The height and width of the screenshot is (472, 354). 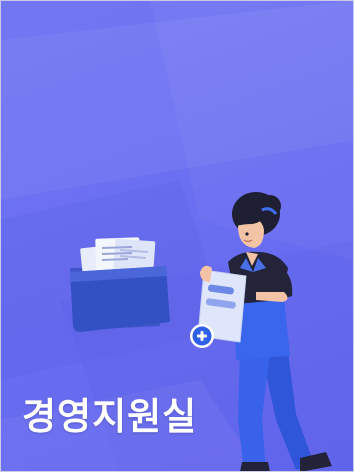 What do you see at coordinates (202, 336) in the screenshot?
I see `plus-circle-icon` at bounding box center [202, 336].